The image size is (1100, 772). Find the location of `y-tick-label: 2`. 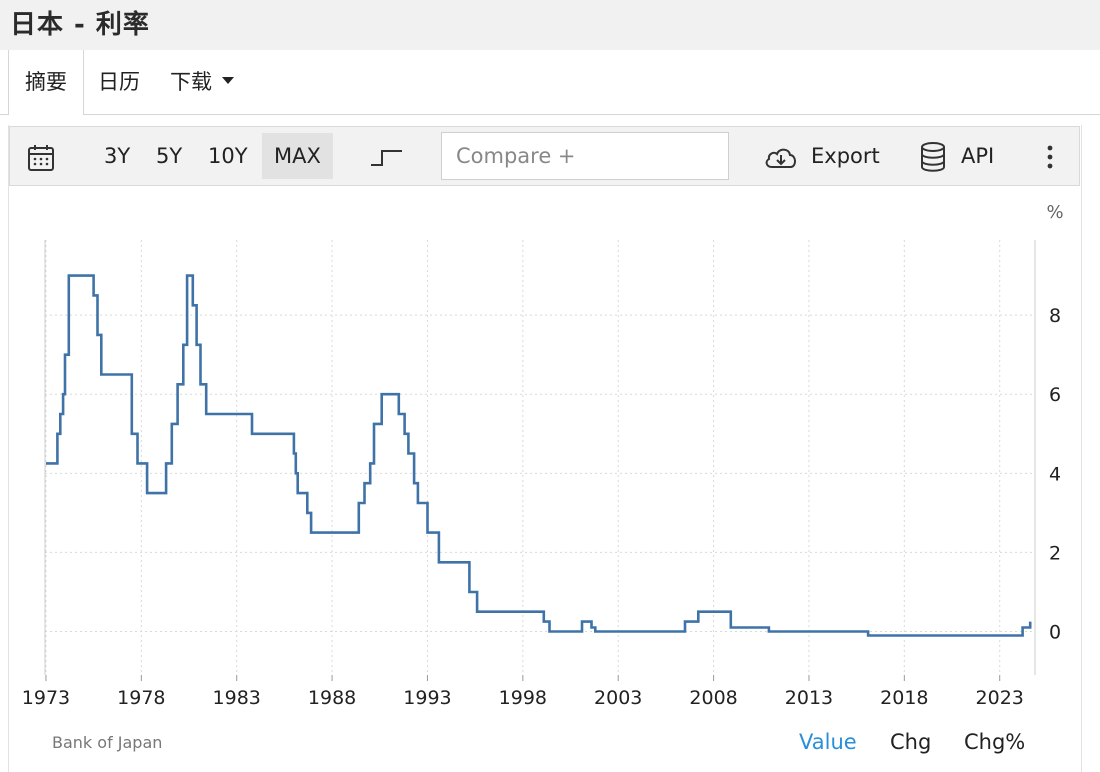

y-tick-label: 2 is located at coordinates (1055, 553).